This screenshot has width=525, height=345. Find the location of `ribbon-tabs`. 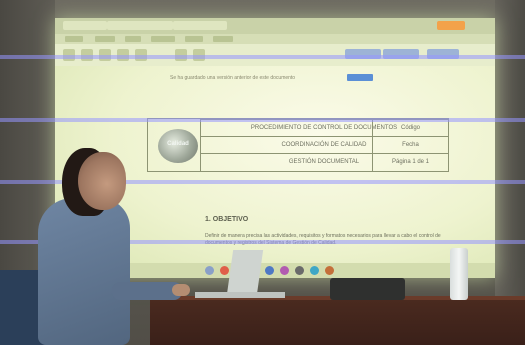

ribbon-tabs is located at coordinates (275, 39).